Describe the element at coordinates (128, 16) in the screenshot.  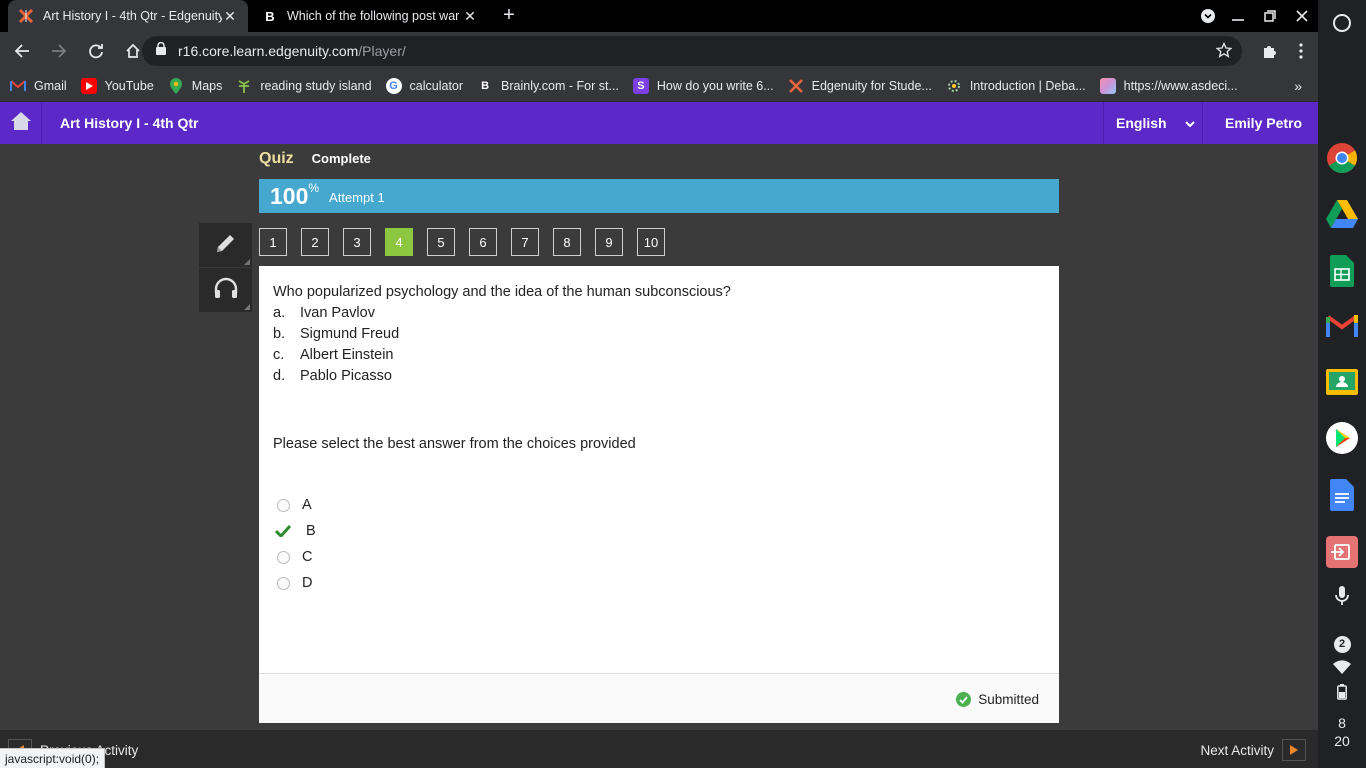
I see `tab-edgenuity: Art History I - 4th Qtr - Edgenuity ✕` at that location.